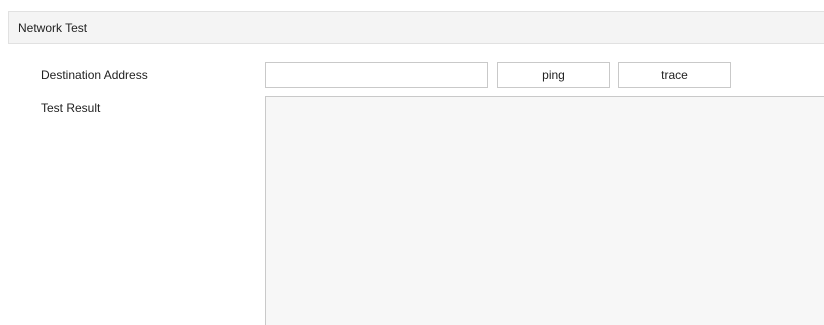 This screenshot has width=824, height=325. Describe the element at coordinates (376, 75) in the screenshot. I see `destination-address-input` at that location.